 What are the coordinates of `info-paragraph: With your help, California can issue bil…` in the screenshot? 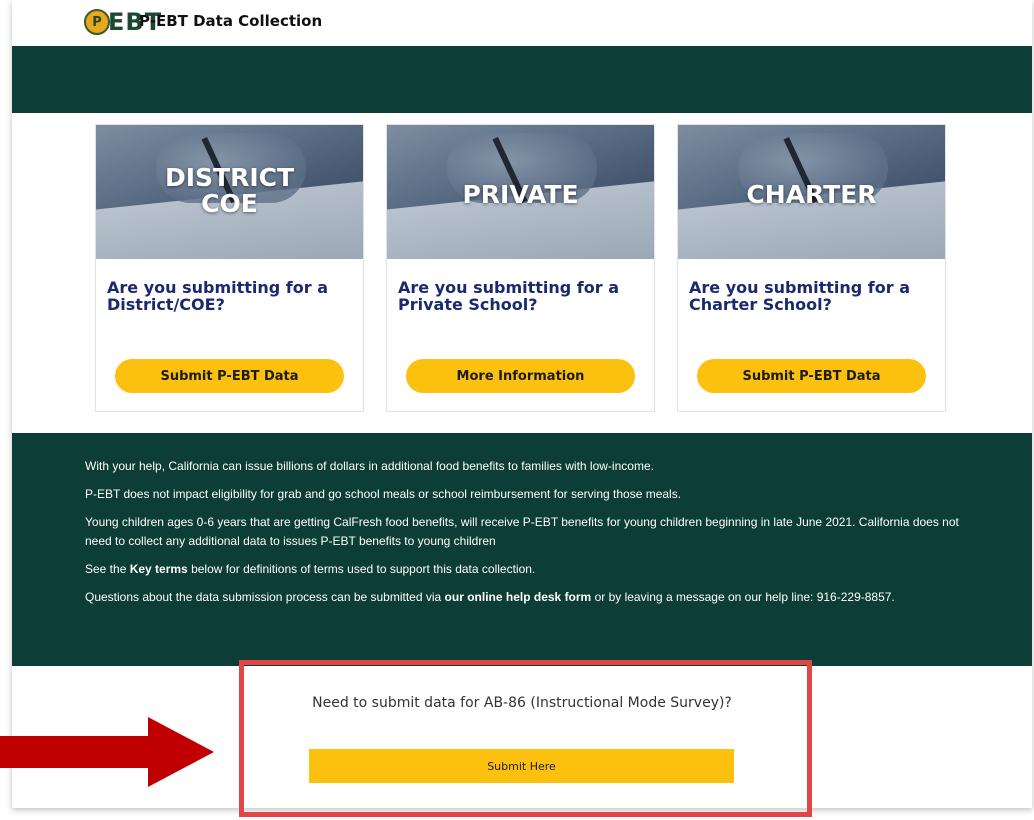 It's located at (369, 466).